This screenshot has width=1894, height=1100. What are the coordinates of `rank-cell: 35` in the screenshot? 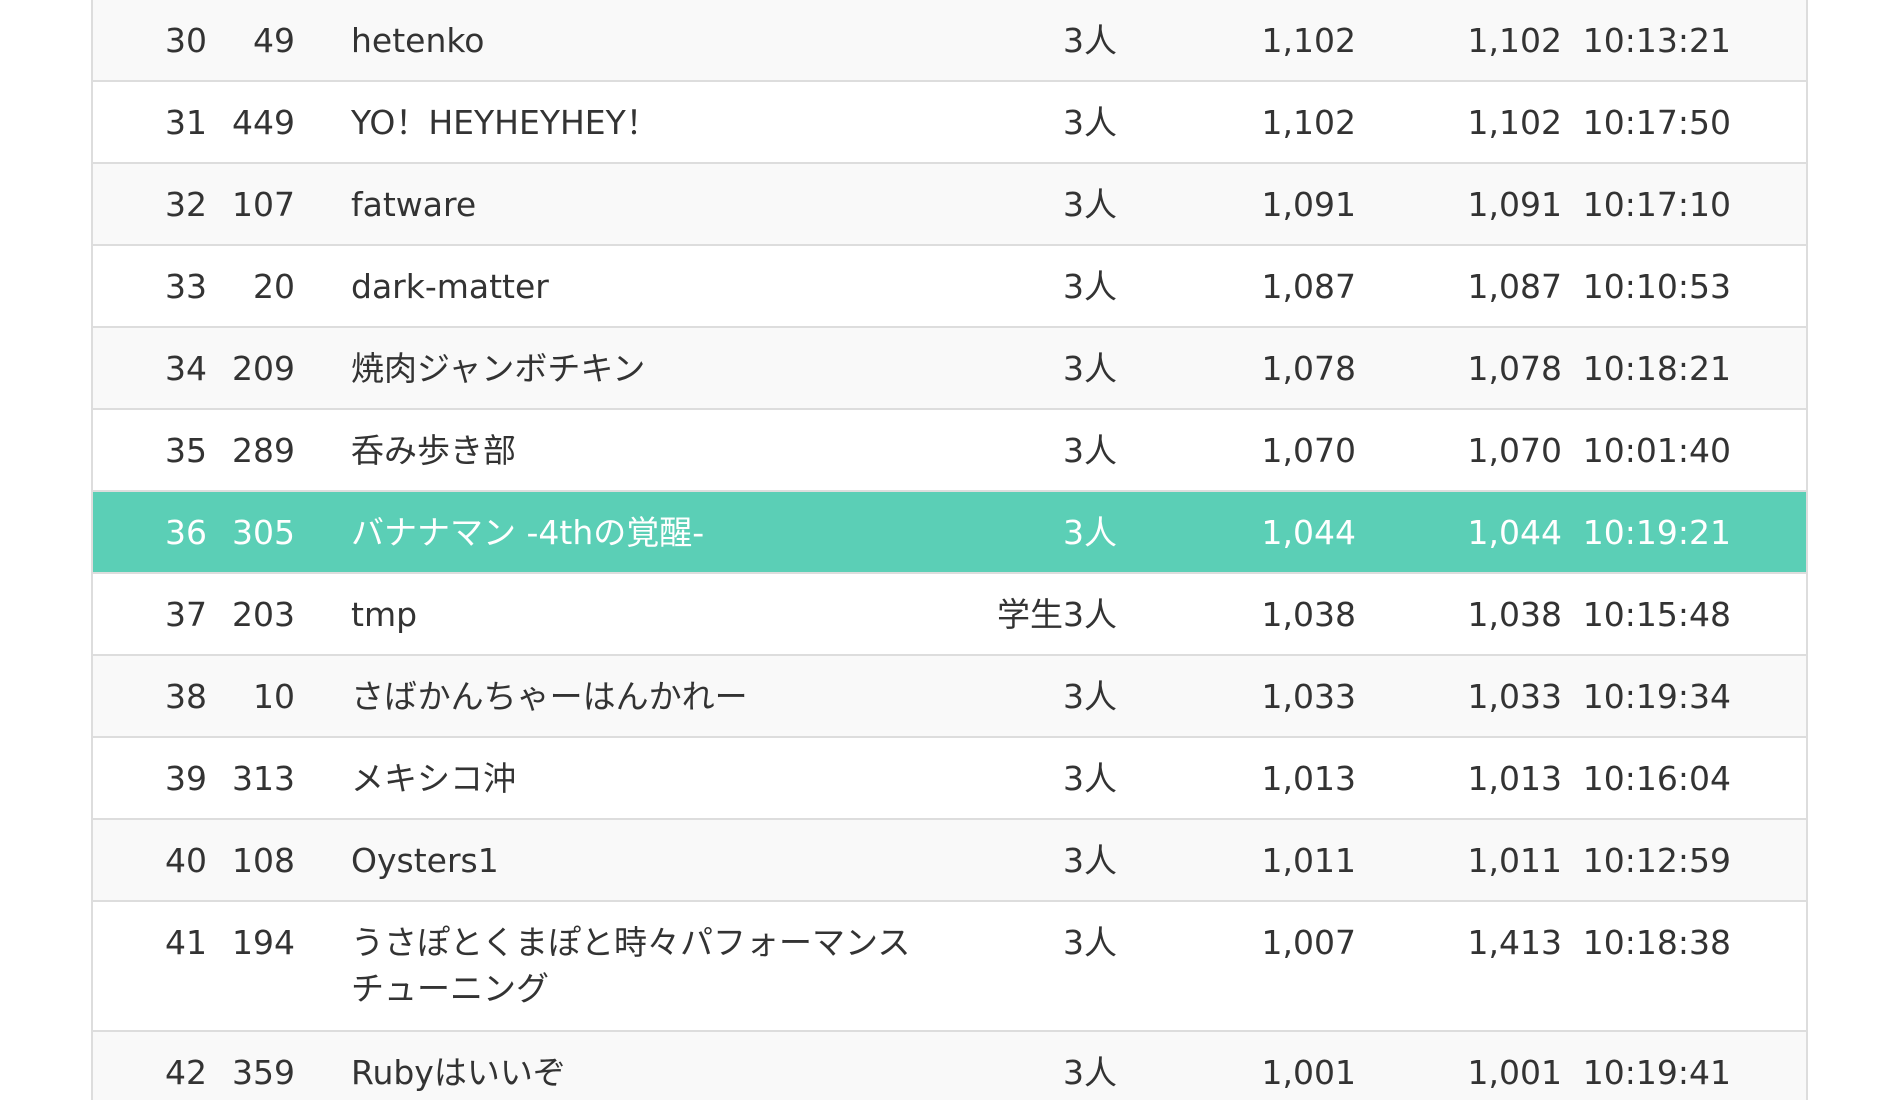 It's located at (186, 450).